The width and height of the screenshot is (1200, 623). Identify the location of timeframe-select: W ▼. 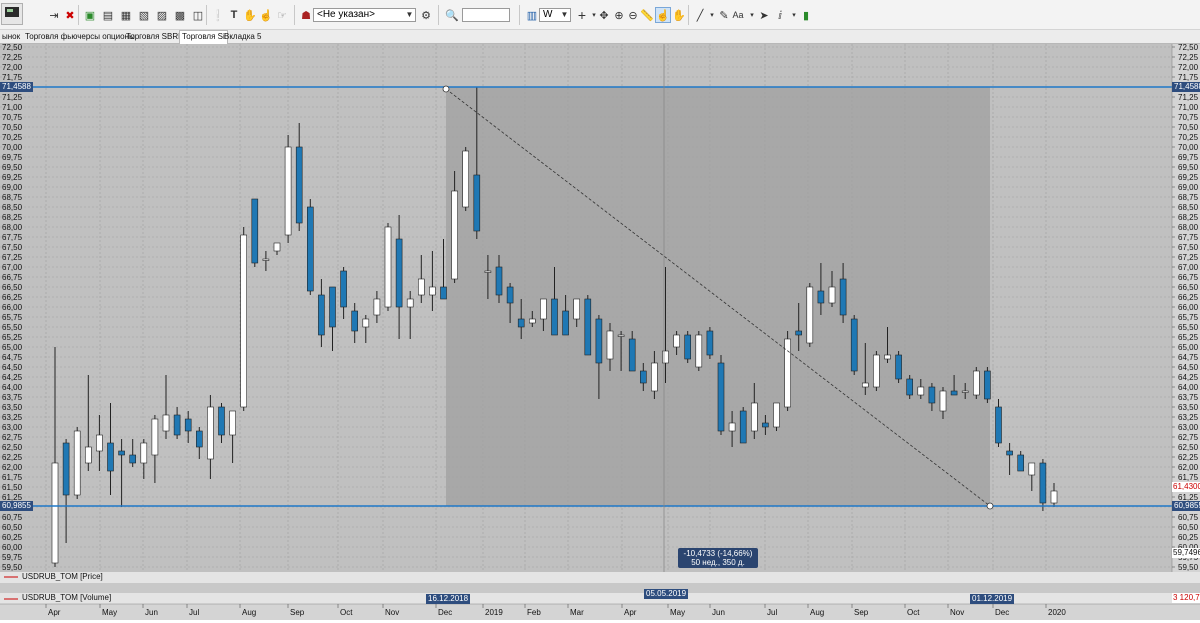
(555, 15).